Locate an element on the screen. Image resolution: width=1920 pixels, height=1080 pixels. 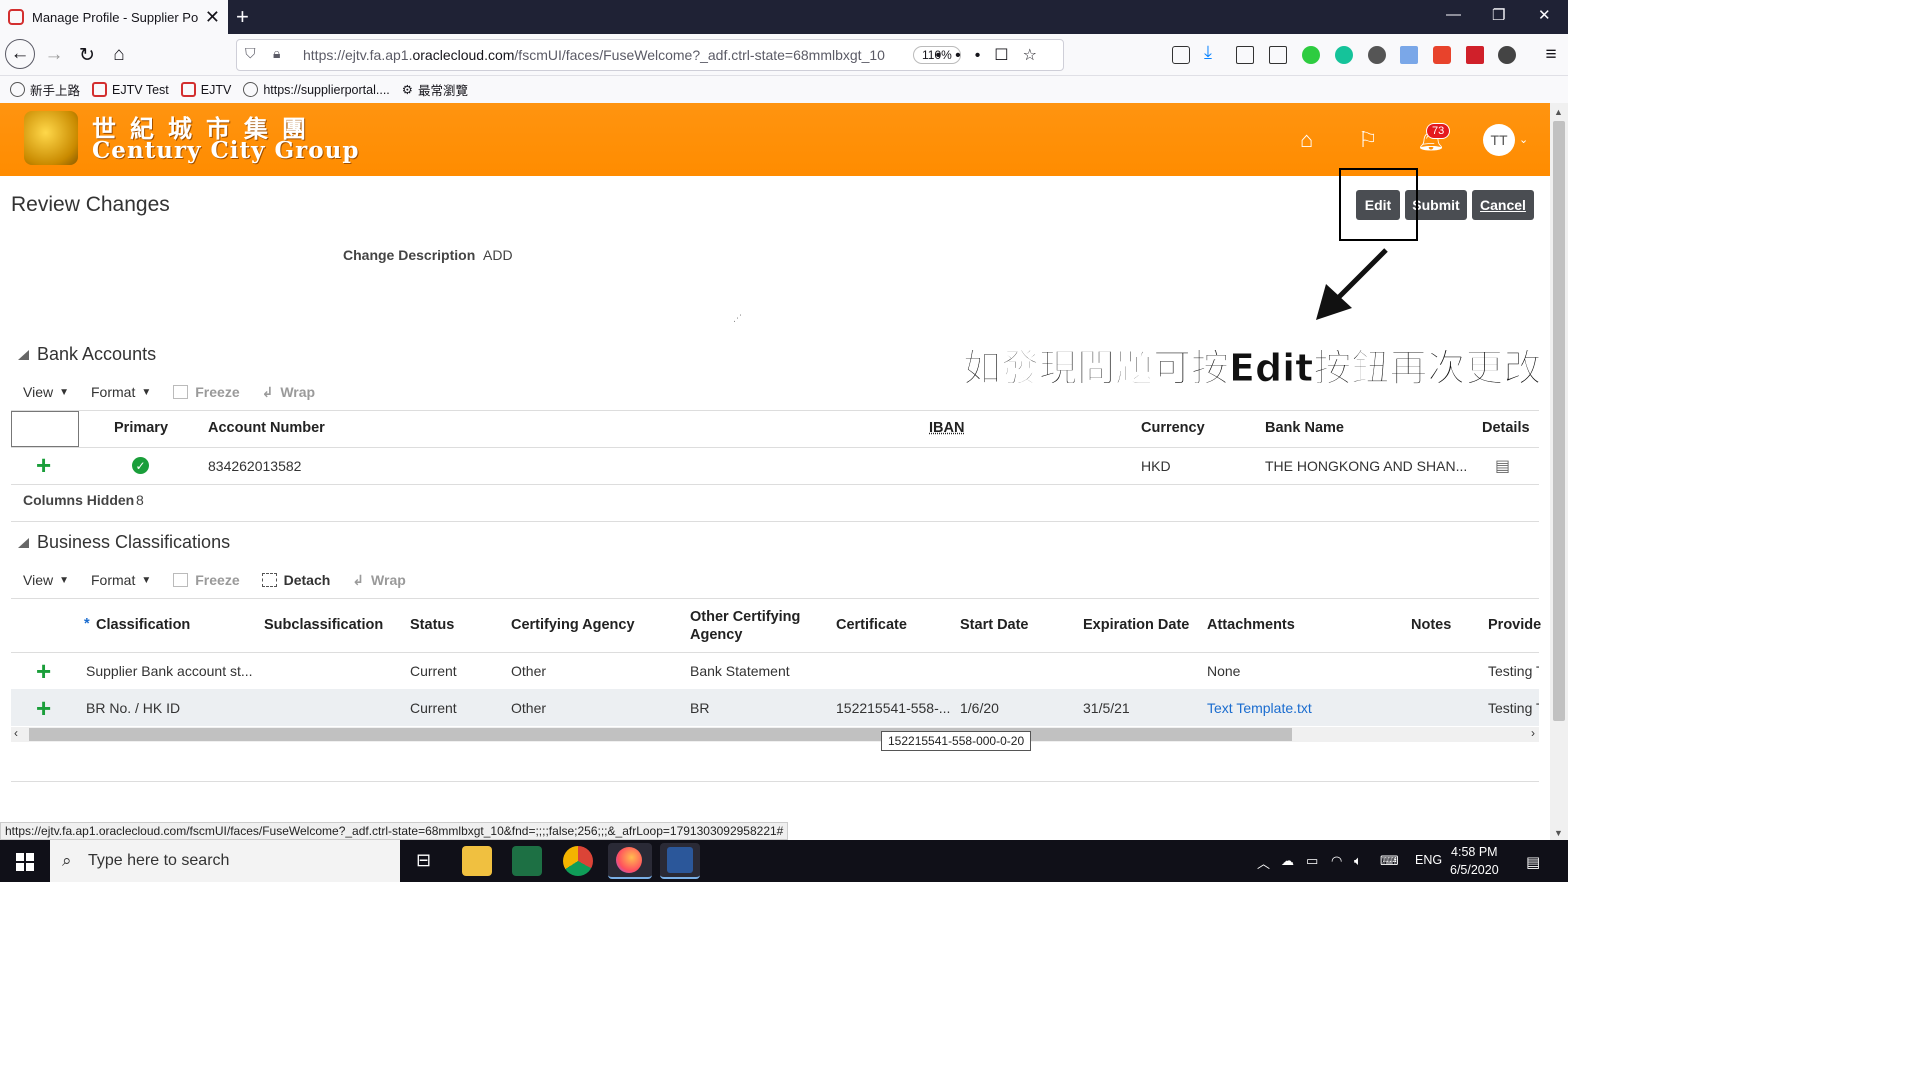
bookmark-item: 新手上路 is located at coordinates (45, 89).